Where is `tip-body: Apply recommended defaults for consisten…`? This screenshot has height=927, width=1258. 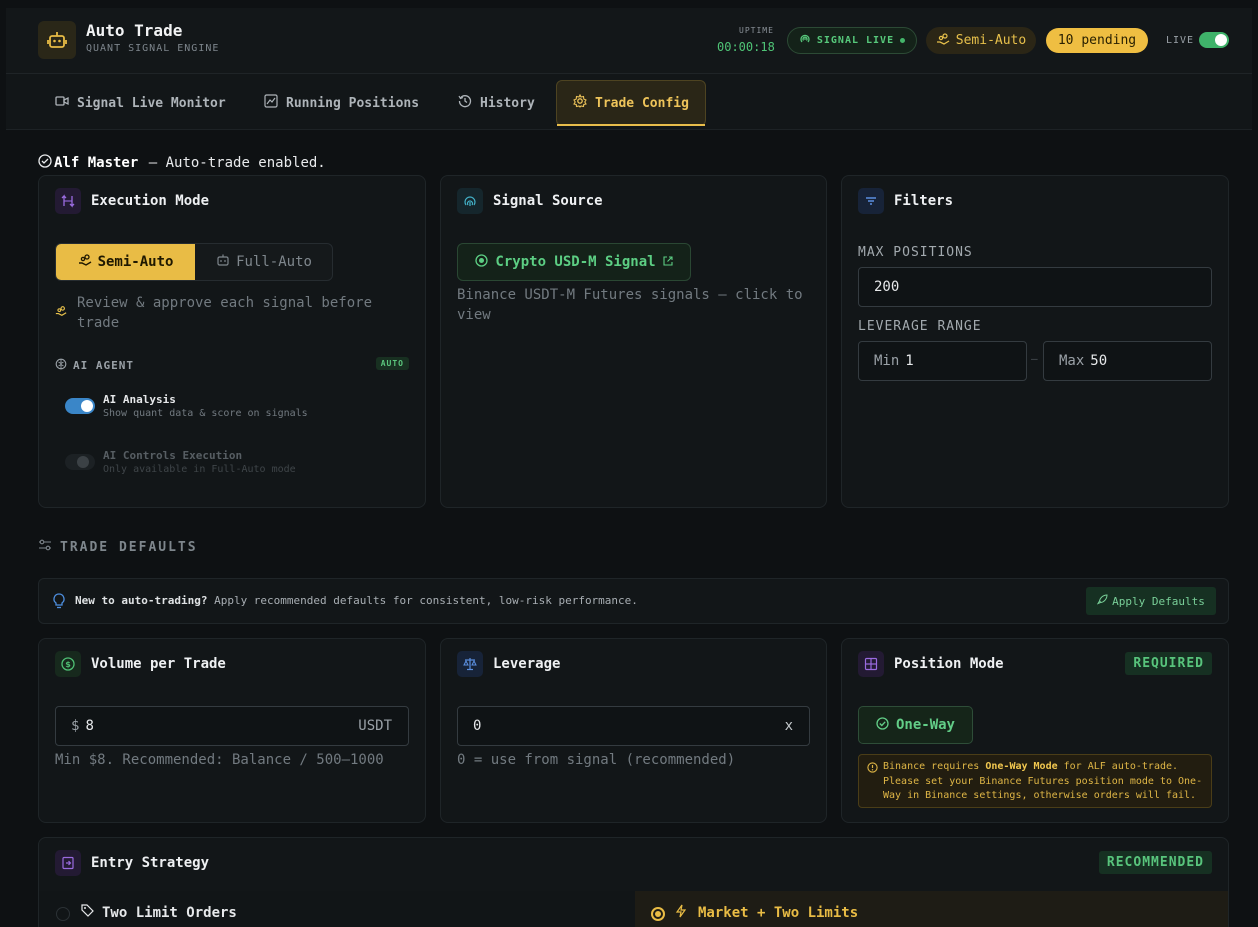
tip-body: Apply recommended defaults for consisten… is located at coordinates (422, 600).